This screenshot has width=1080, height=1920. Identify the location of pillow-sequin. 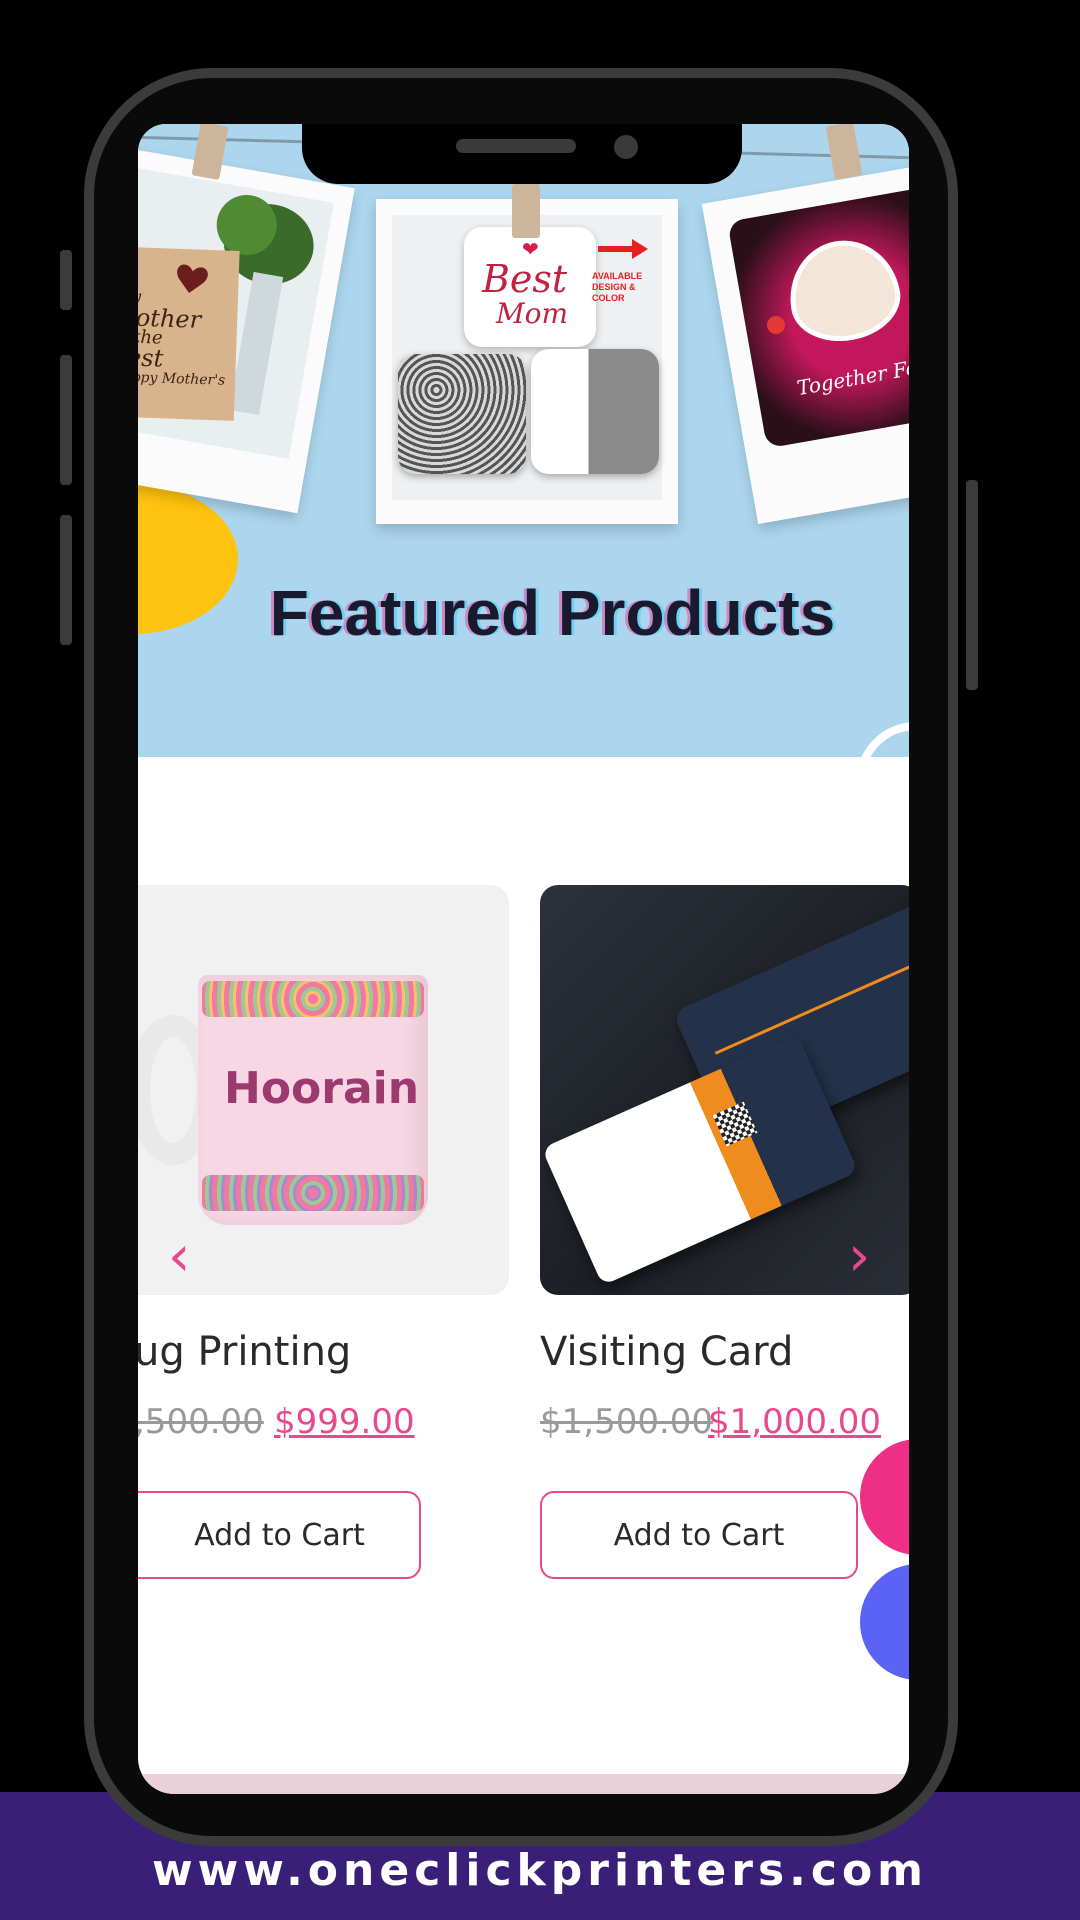
(462, 414).